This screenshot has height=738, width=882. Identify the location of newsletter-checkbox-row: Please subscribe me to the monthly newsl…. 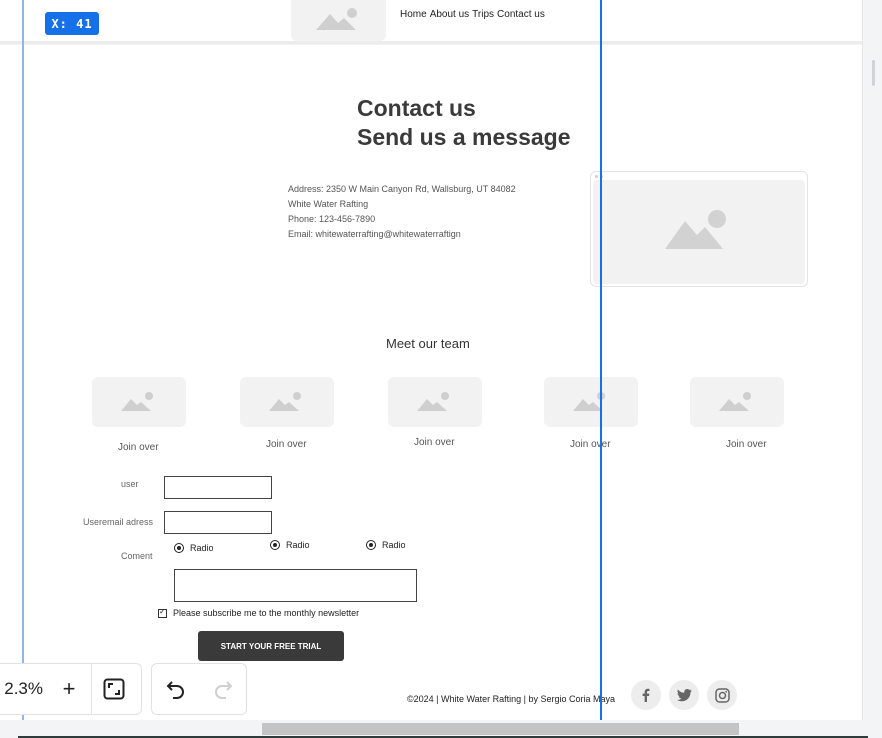
(259, 612).